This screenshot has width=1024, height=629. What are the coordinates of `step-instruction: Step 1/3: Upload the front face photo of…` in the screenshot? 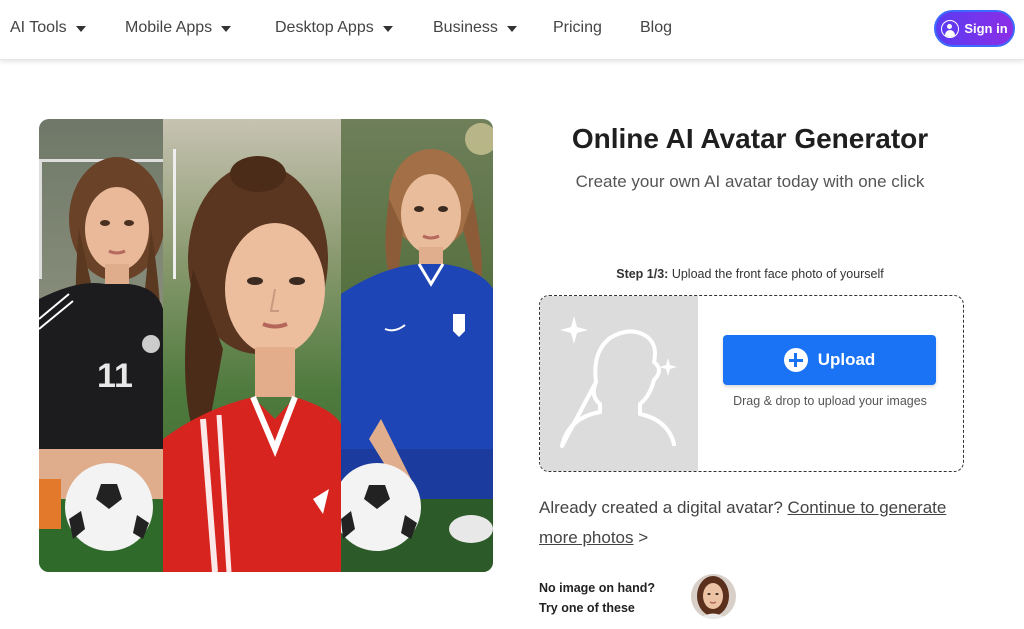 It's located at (750, 274).